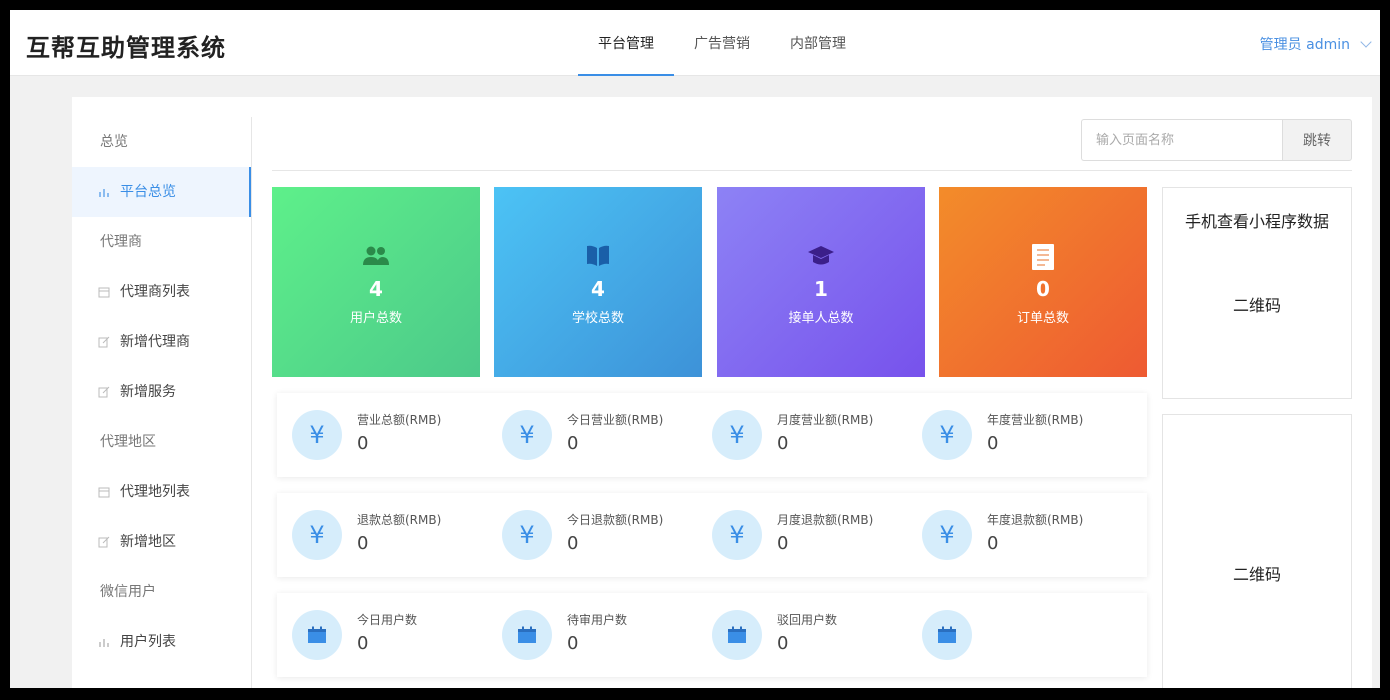 The height and width of the screenshot is (700, 1390). What do you see at coordinates (155, 292) in the screenshot?
I see `sidebar-item-label: 代理商列表` at bounding box center [155, 292].